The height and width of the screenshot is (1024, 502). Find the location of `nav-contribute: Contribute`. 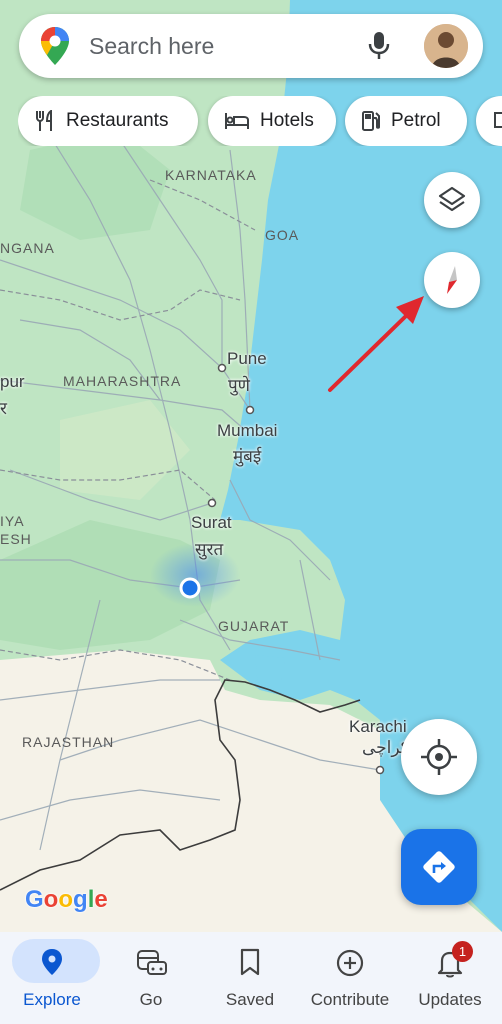

nav-contribute: Contribute is located at coordinates (350, 978).